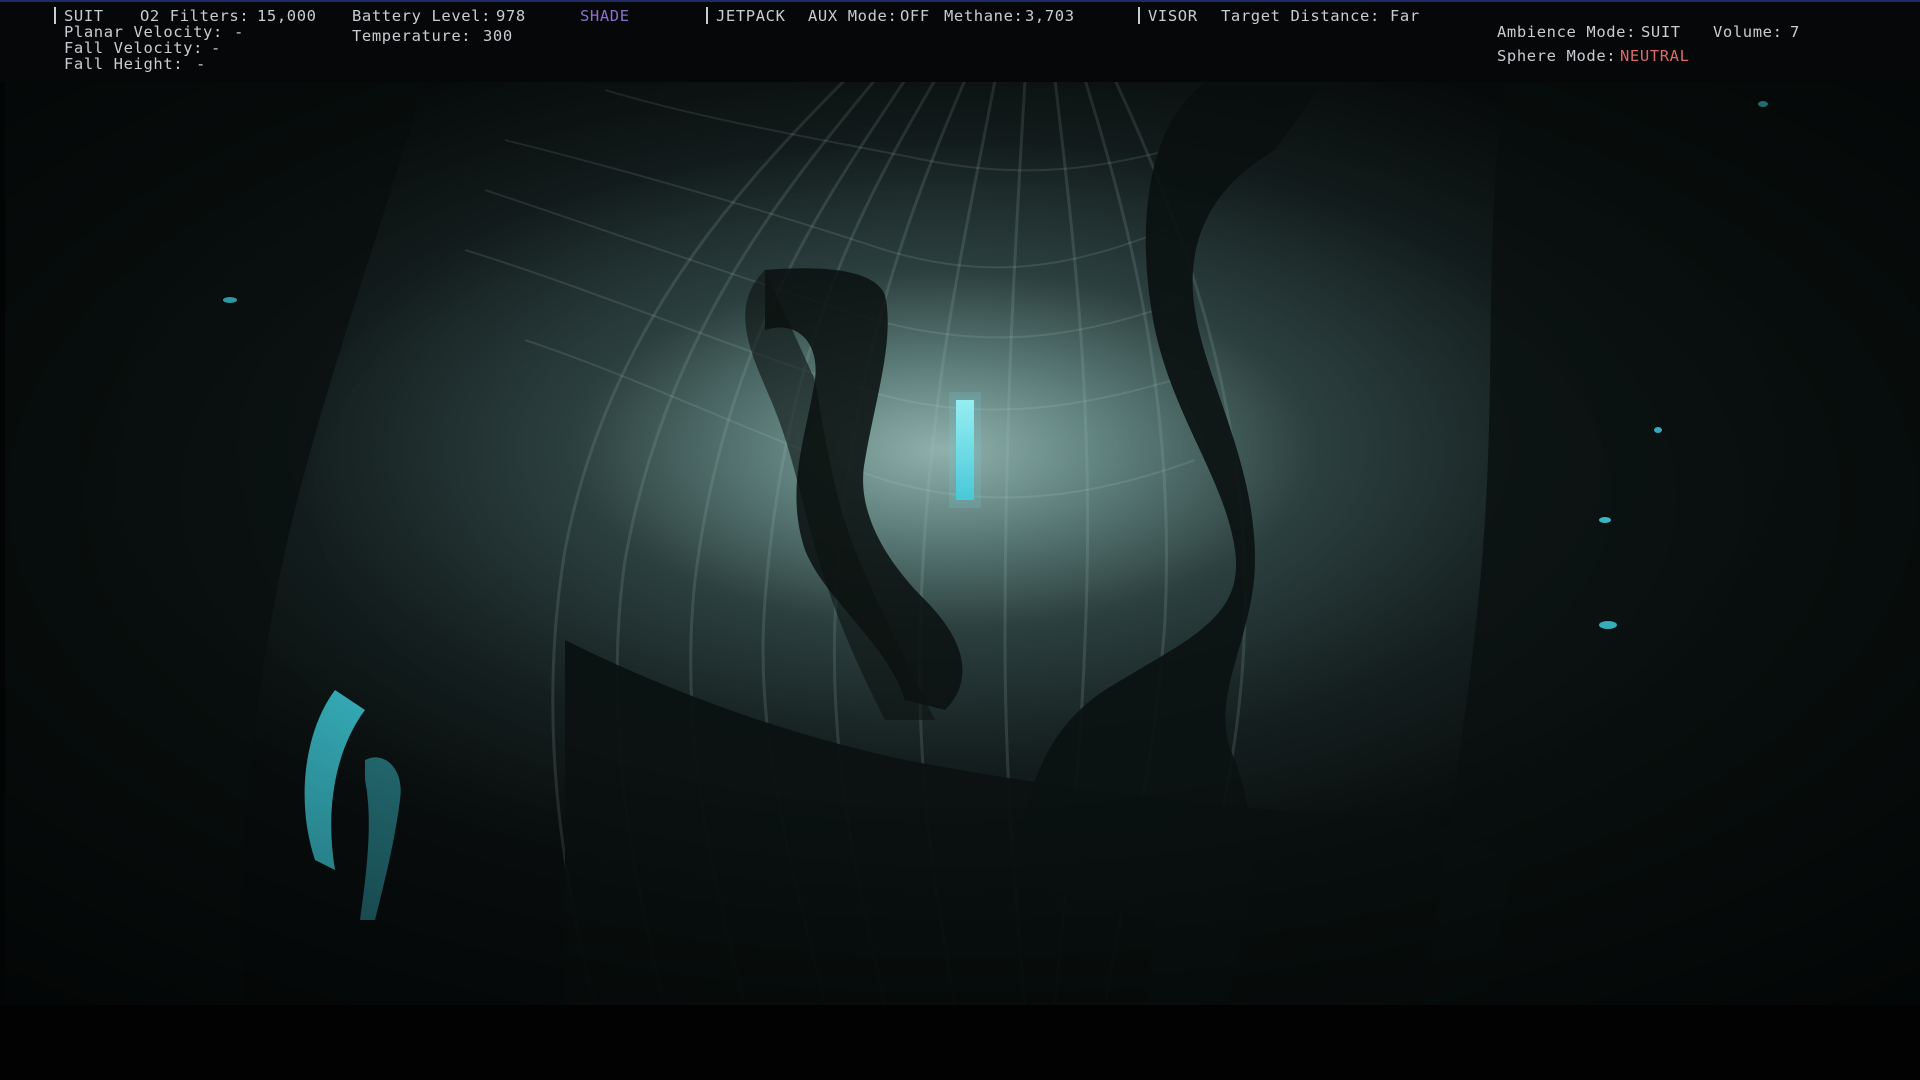 This screenshot has width=1920, height=1080. Describe the element at coordinates (1661, 32) in the screenshot. I see `ambience-mode-value: SUIT` at that location.